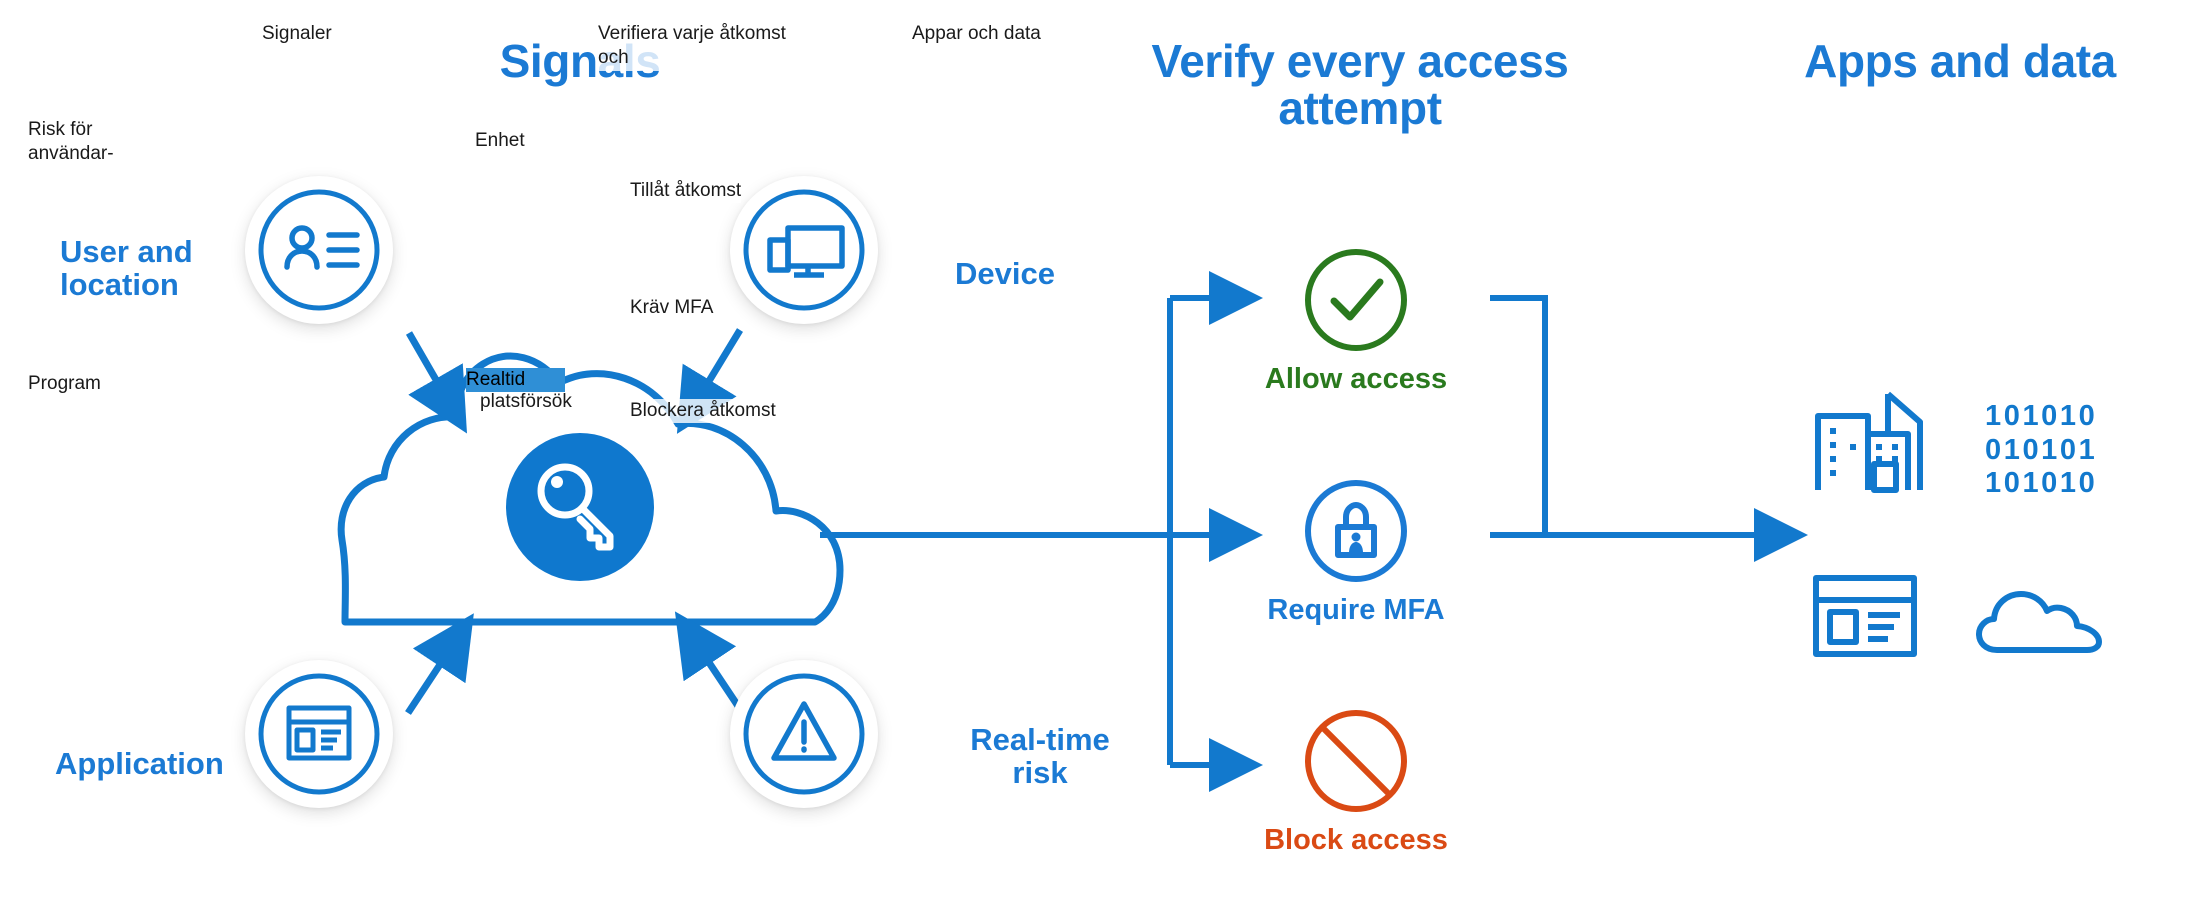  What do you see at coordinates (728, 46) in the screenshot?
I see `translation-verifiera-varje-atkomst: Verifiera varje åtkomst och` at bounding box center [728, 46].